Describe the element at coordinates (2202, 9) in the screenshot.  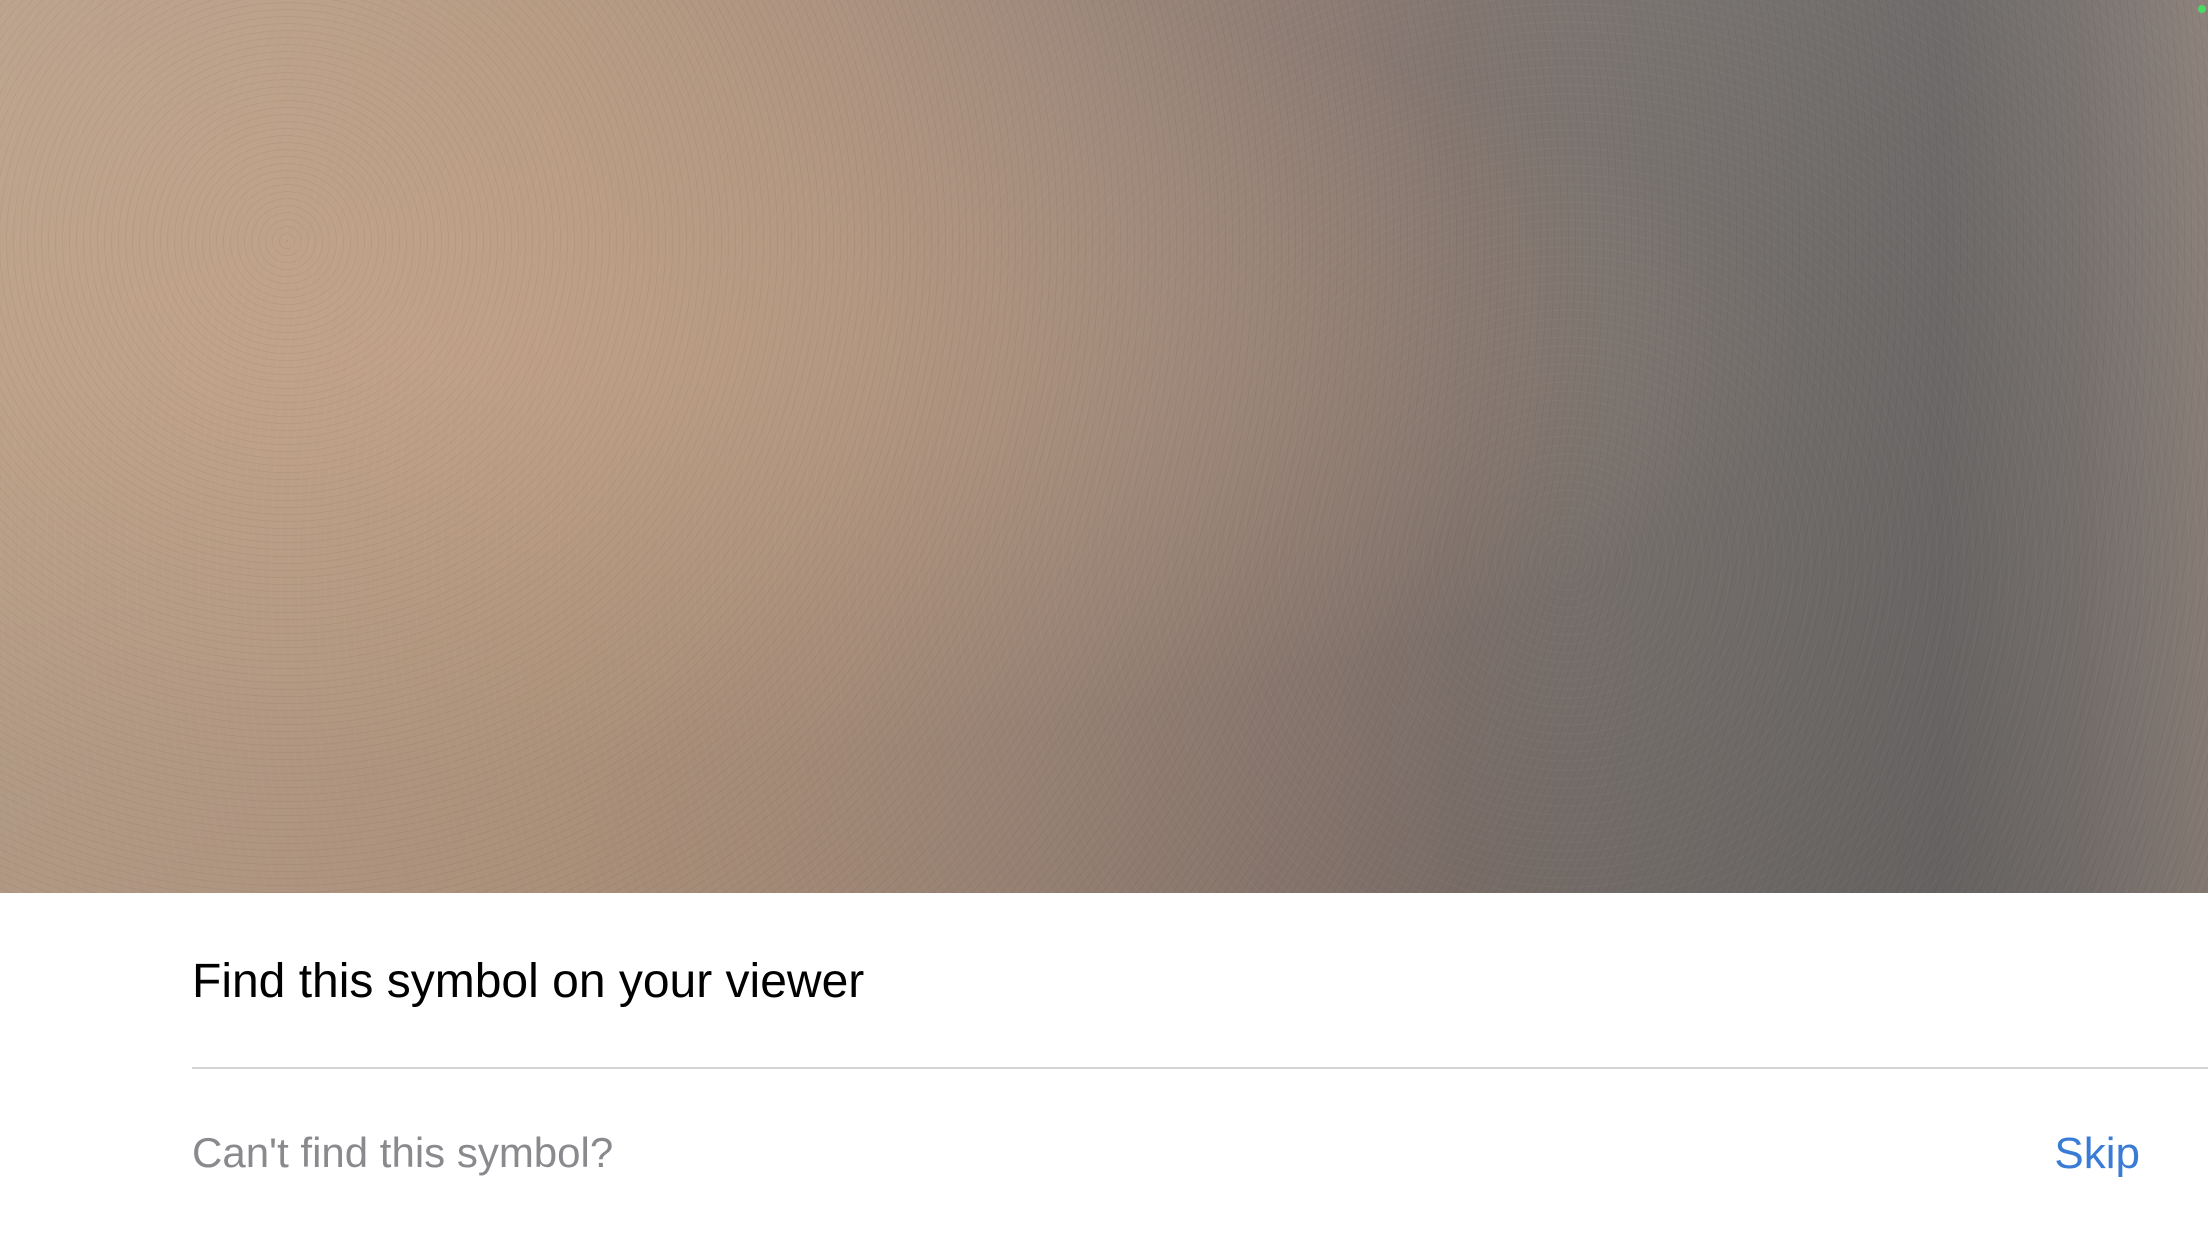
I see `camera-active-indicator-icon` at that location.